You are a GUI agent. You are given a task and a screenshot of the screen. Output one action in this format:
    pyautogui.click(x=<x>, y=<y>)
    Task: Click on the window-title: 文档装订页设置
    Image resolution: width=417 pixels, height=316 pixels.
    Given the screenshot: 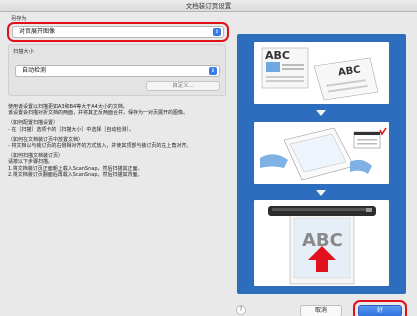 What is the action you would take?
    pyautogui.click(x=208, y=6)
    